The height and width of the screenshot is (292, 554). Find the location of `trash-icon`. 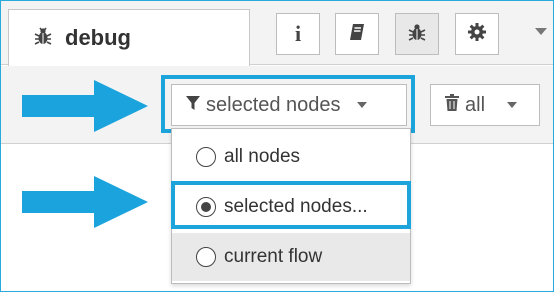

trash-icon is located at coordinates (452, 105).